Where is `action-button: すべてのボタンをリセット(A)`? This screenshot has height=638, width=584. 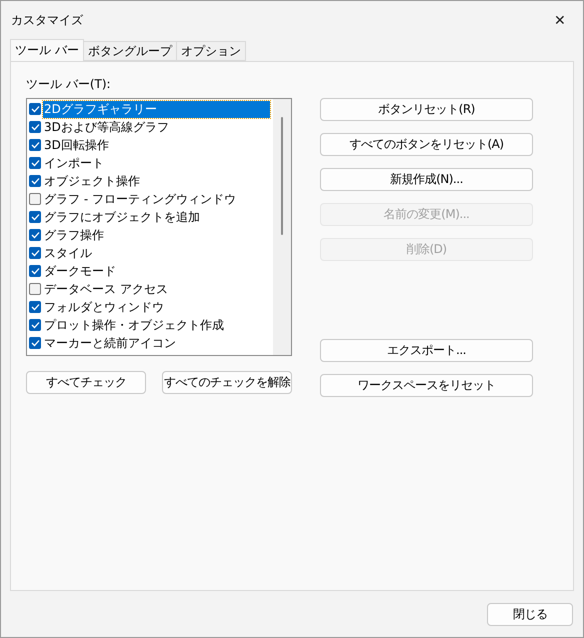
action-button: すべてのボタンをリセット(A) is located at coordinates (426, 144).